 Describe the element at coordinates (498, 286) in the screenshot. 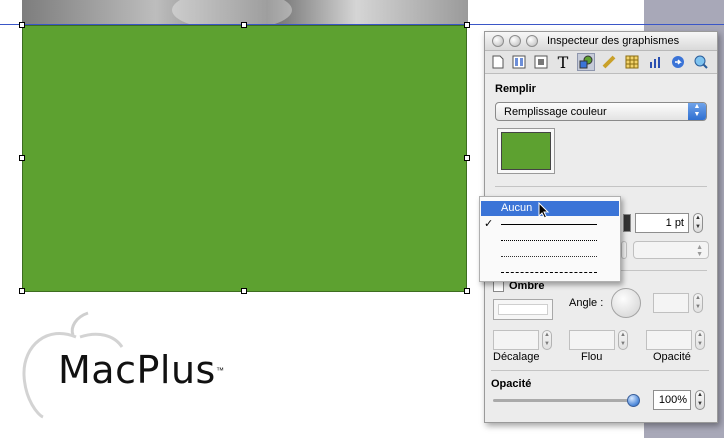

I see `shadow-checkbox` at that location.